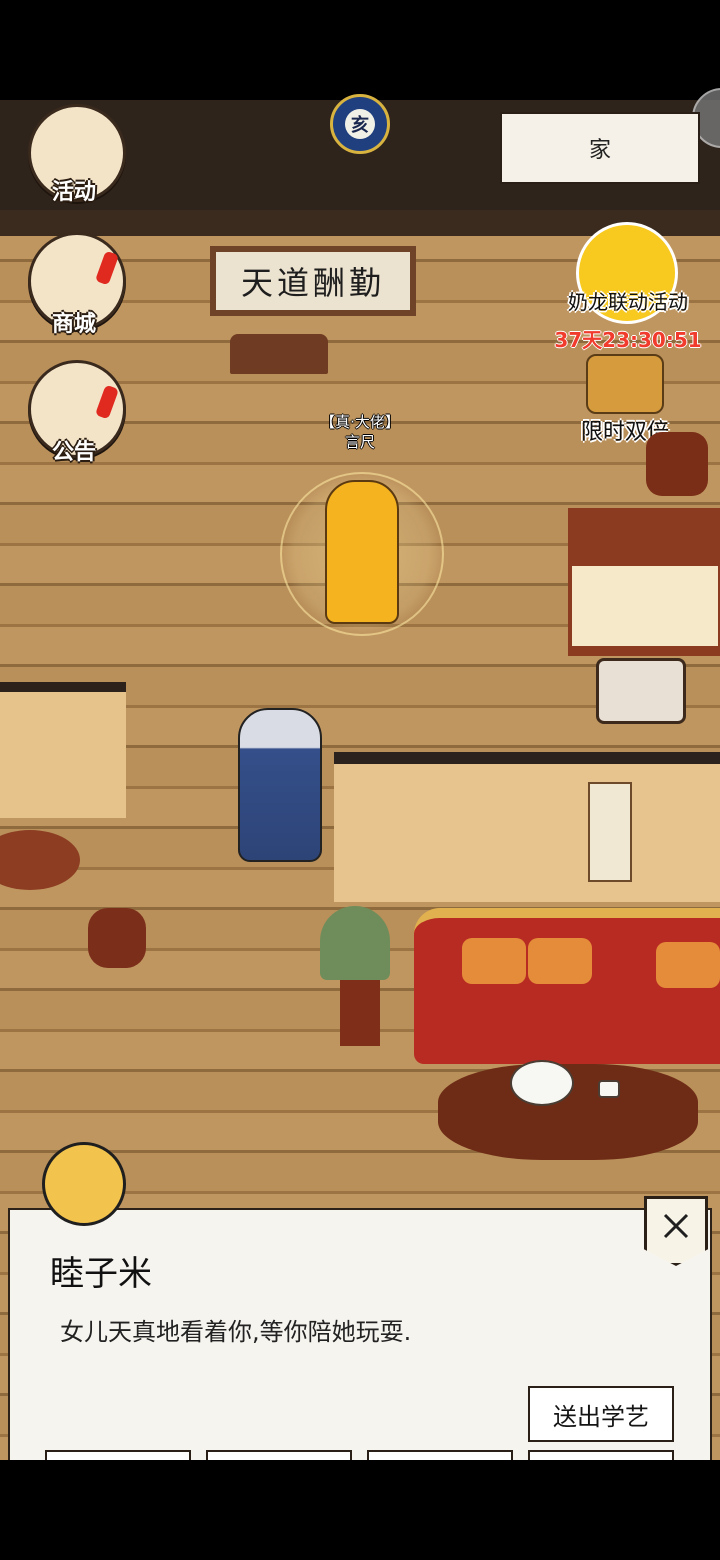  Describe the element at coordinates (601, 1414) in the screenshot. I see `send-apprentice-button: 送出学艺` at that location.